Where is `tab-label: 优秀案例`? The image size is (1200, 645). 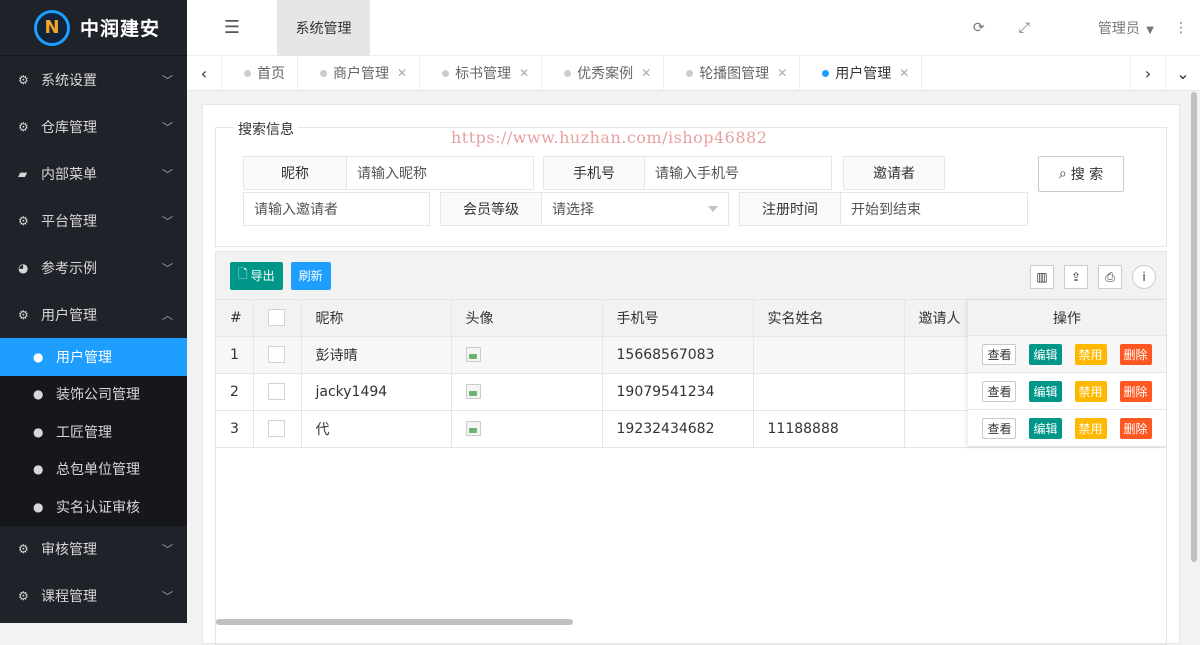 tab-label: 优秀案例 is located at coordinates (605, 74).